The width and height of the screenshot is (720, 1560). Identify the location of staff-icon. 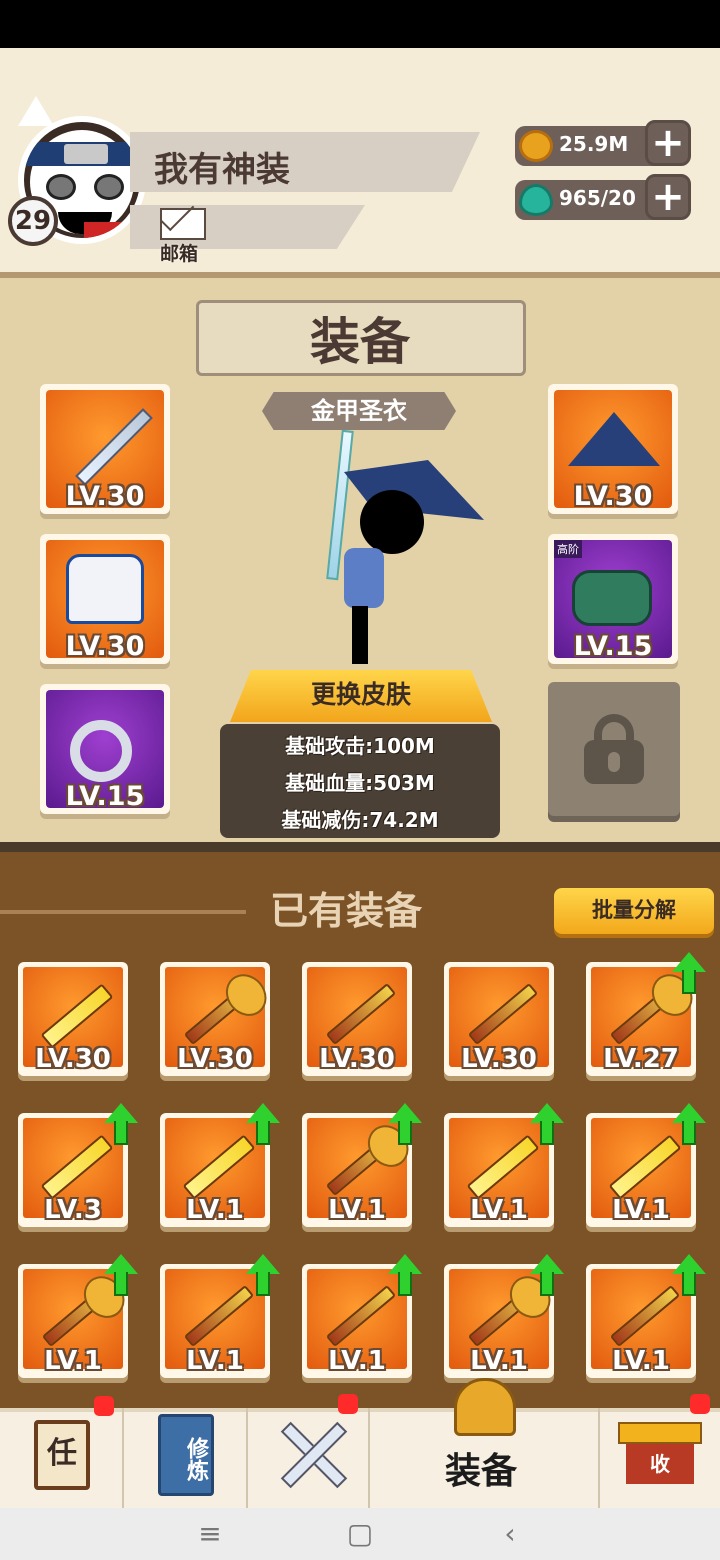
(361, 1014).